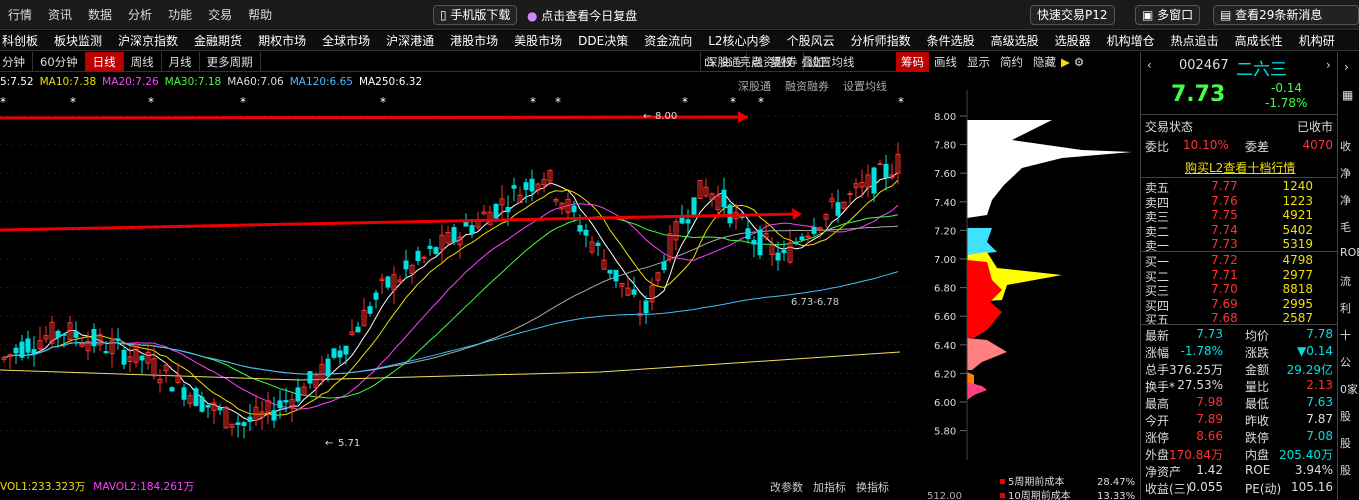 The height and width of the screenshot is (500, 1359). Describe the element at coordinates (60, 14) in the screenshot. I see `menu-item-1: 资讯` at that location.